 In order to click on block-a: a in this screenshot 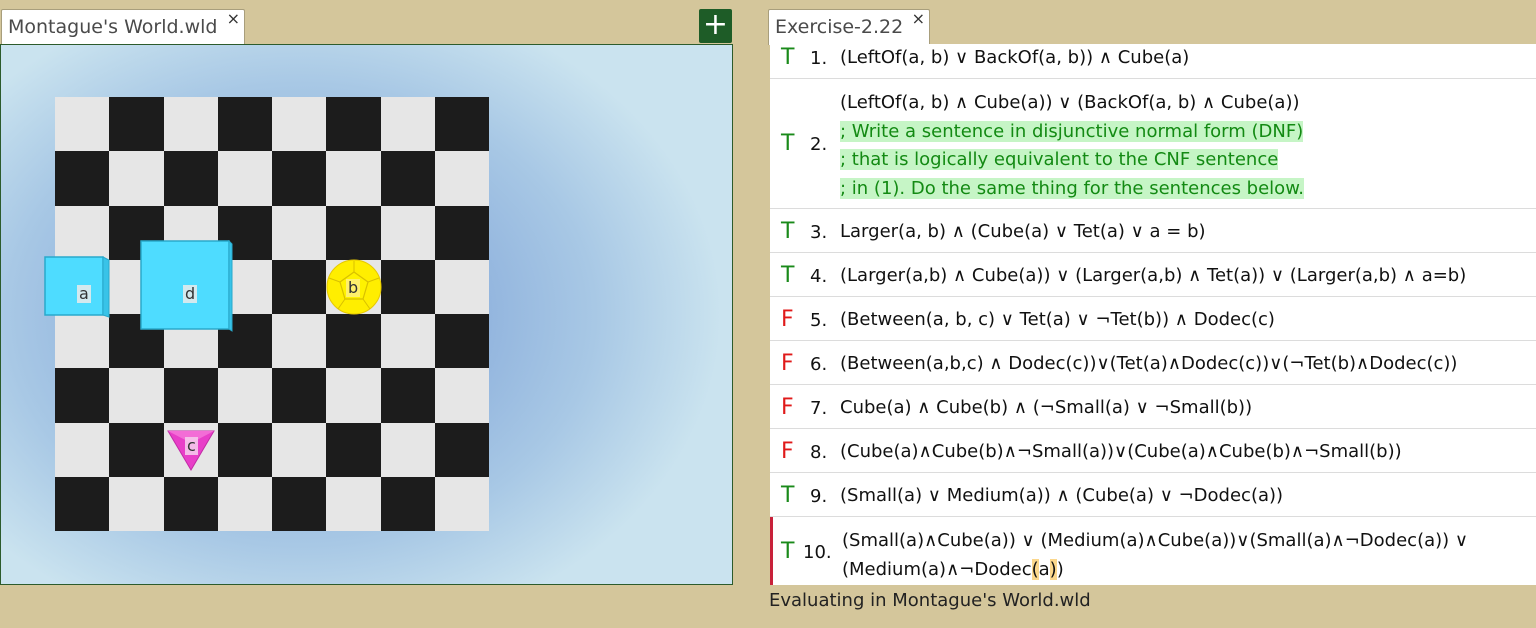, I will do `click(77, 287)`.